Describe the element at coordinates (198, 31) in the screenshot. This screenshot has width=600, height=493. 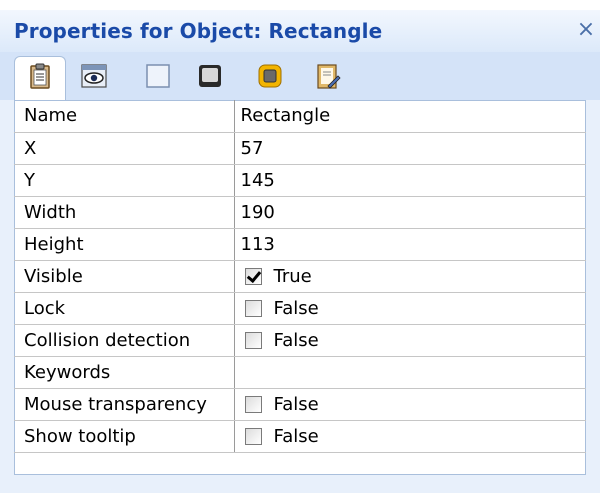
I see `panel-title: Properties for Object: Rectangle` at that location.